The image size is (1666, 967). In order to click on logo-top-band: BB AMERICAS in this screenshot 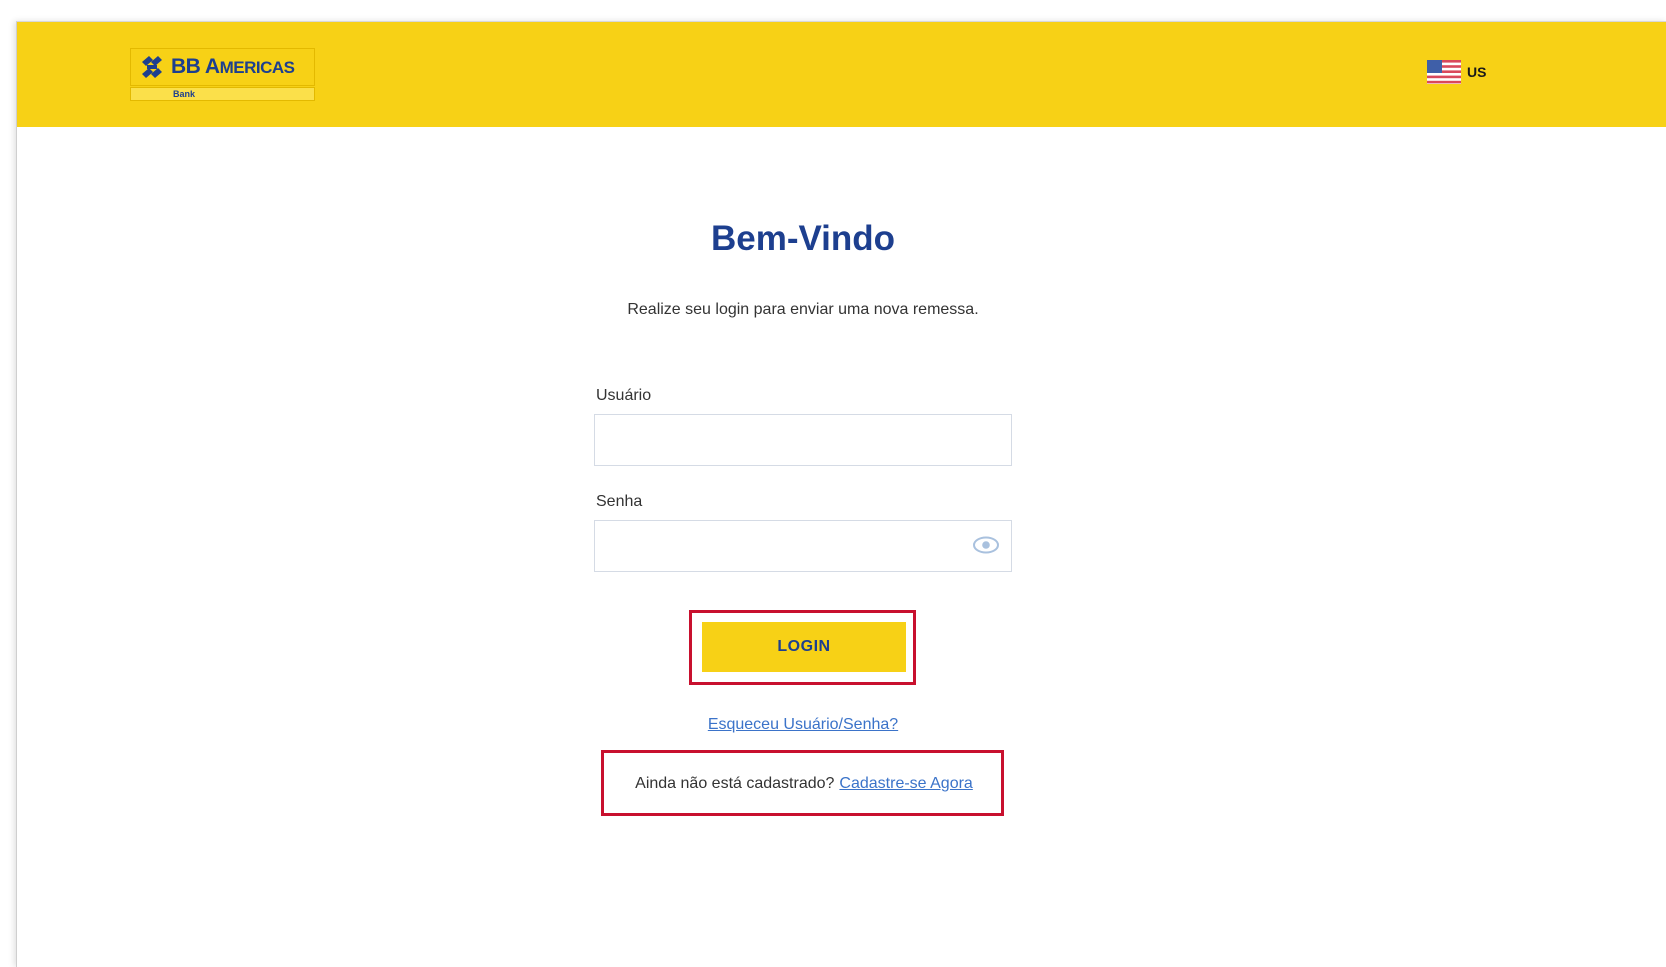, I will do `click(222, 67)`.